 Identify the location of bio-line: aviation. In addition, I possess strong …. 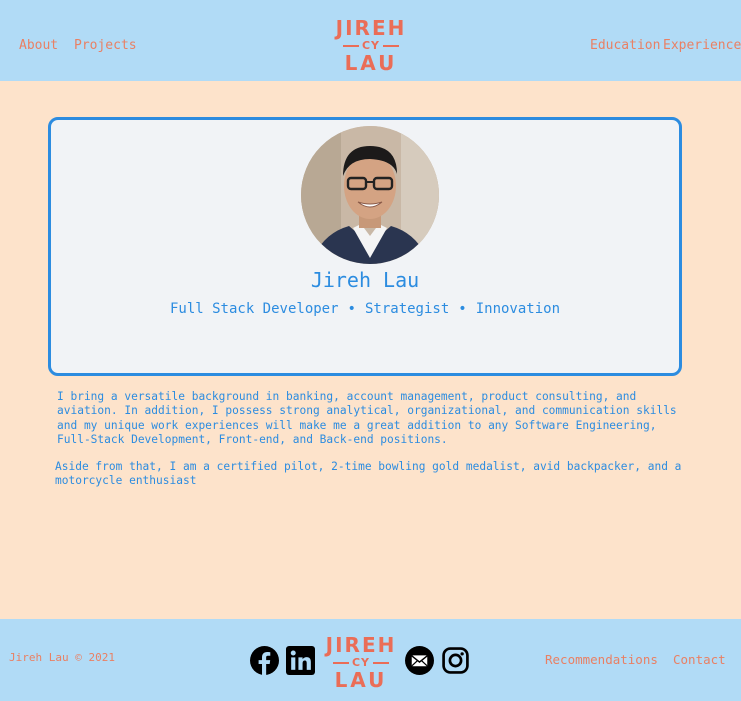
(367, 411).